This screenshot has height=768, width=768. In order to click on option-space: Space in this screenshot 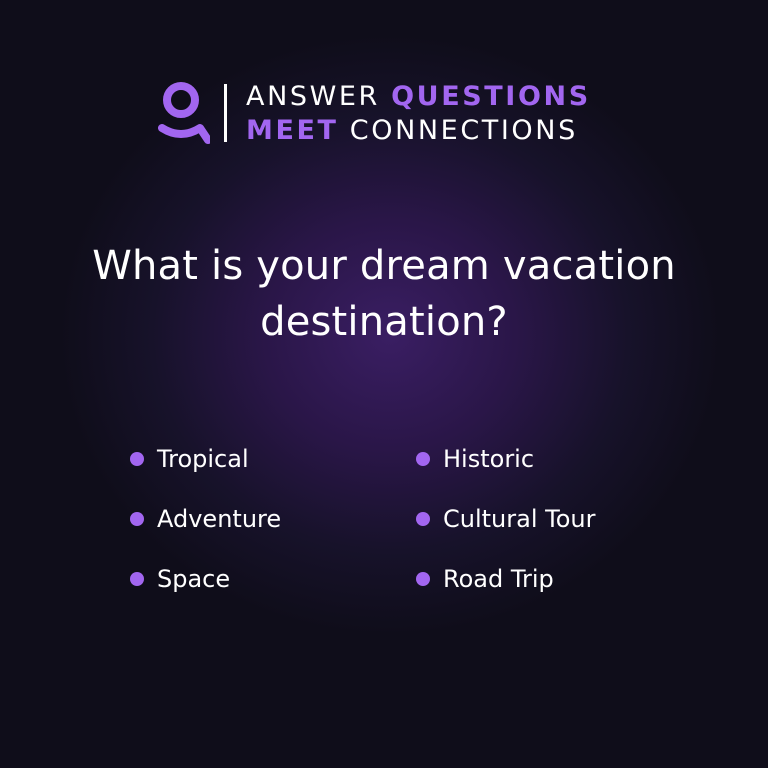, I will do `click(180, 579)`.